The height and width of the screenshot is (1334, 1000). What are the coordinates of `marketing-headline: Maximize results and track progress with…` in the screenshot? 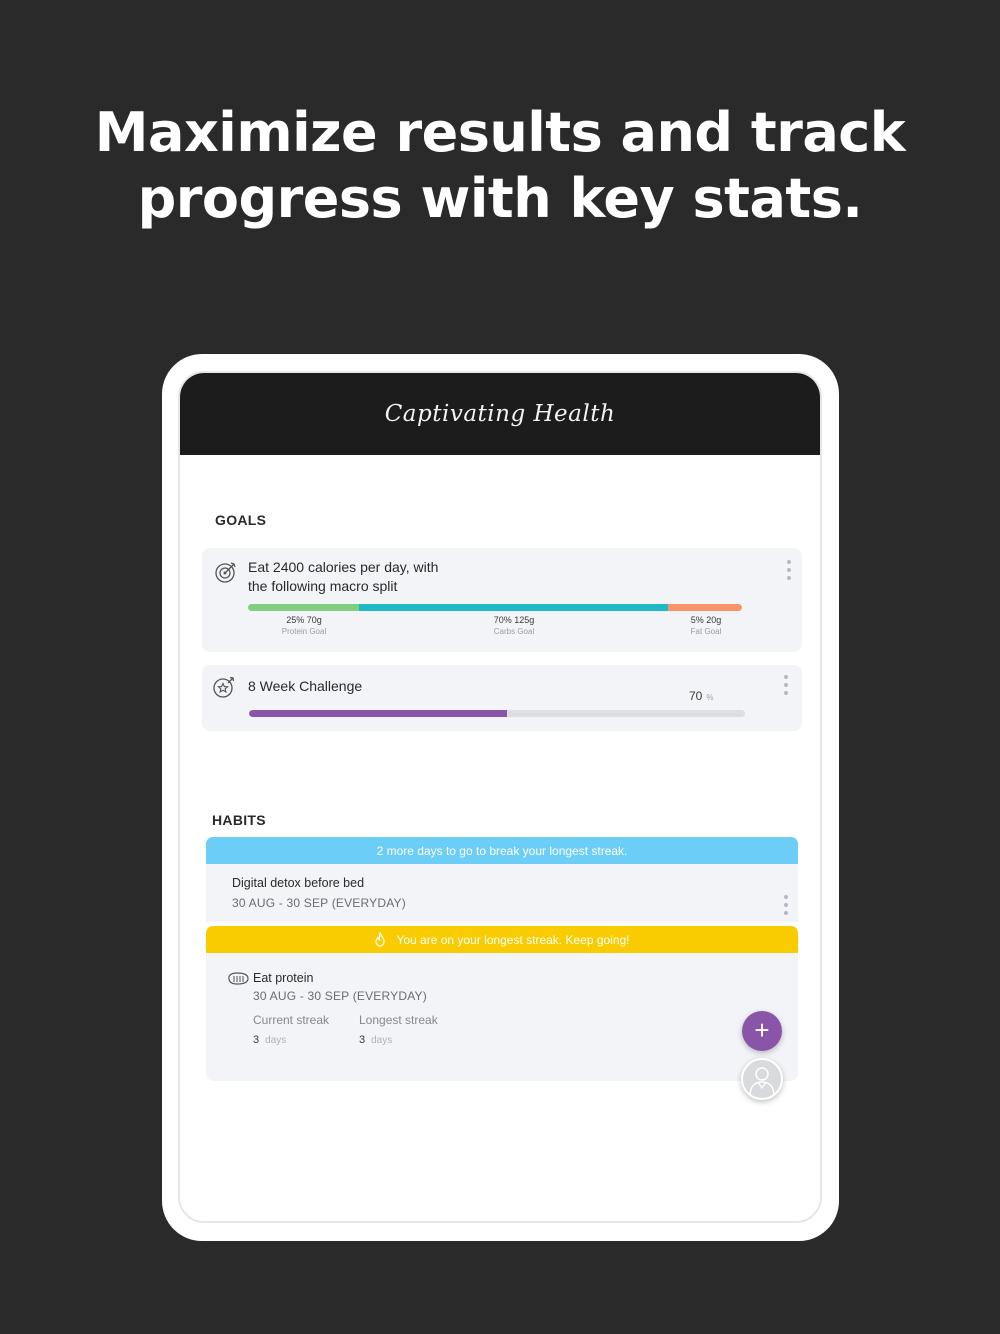 It's located at (500, 166).